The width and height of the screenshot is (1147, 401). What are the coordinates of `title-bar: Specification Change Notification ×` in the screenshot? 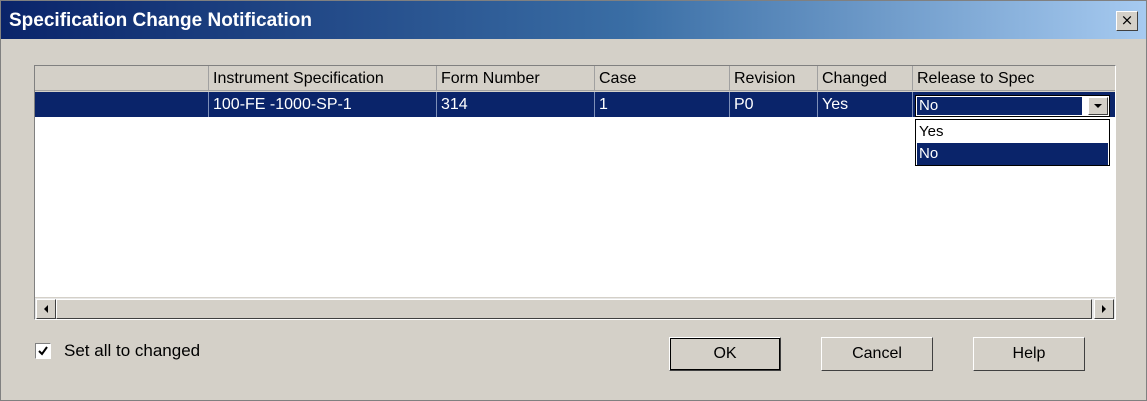 It's located at (573, 20).